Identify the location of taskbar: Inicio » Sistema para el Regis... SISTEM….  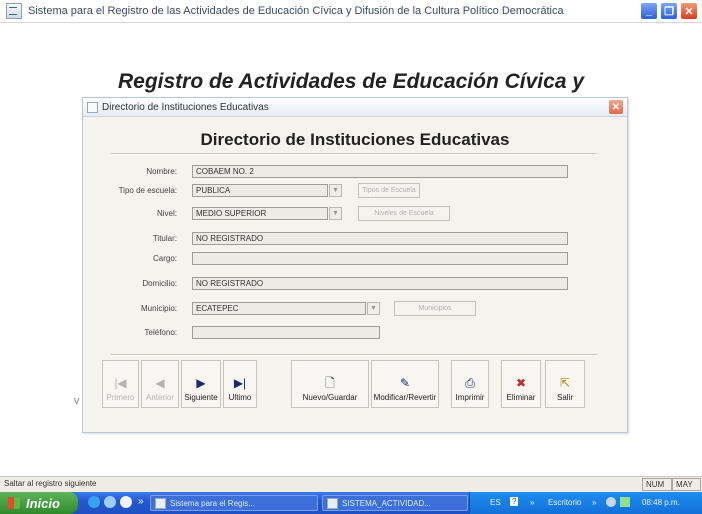
(351, 503).